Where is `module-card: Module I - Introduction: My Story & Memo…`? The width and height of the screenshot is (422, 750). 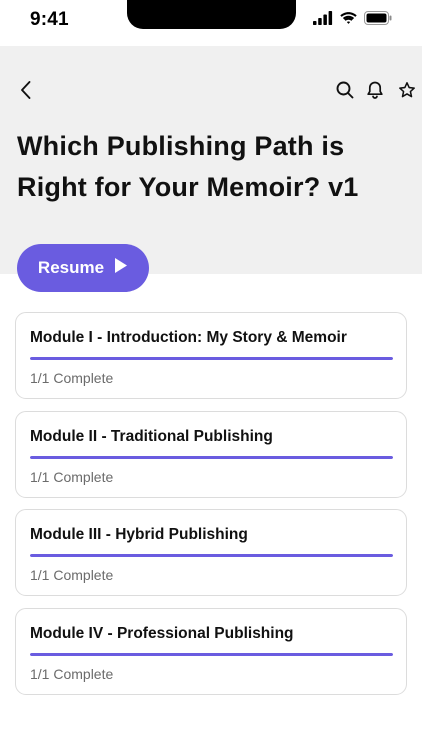 module-card: Module I - Introduction: My Story & Memo… is located at coordinates (211, 355).